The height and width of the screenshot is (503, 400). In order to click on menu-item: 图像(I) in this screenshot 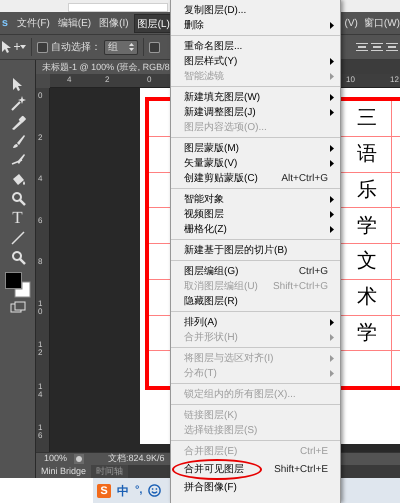, I will do `click(114, 23)`.